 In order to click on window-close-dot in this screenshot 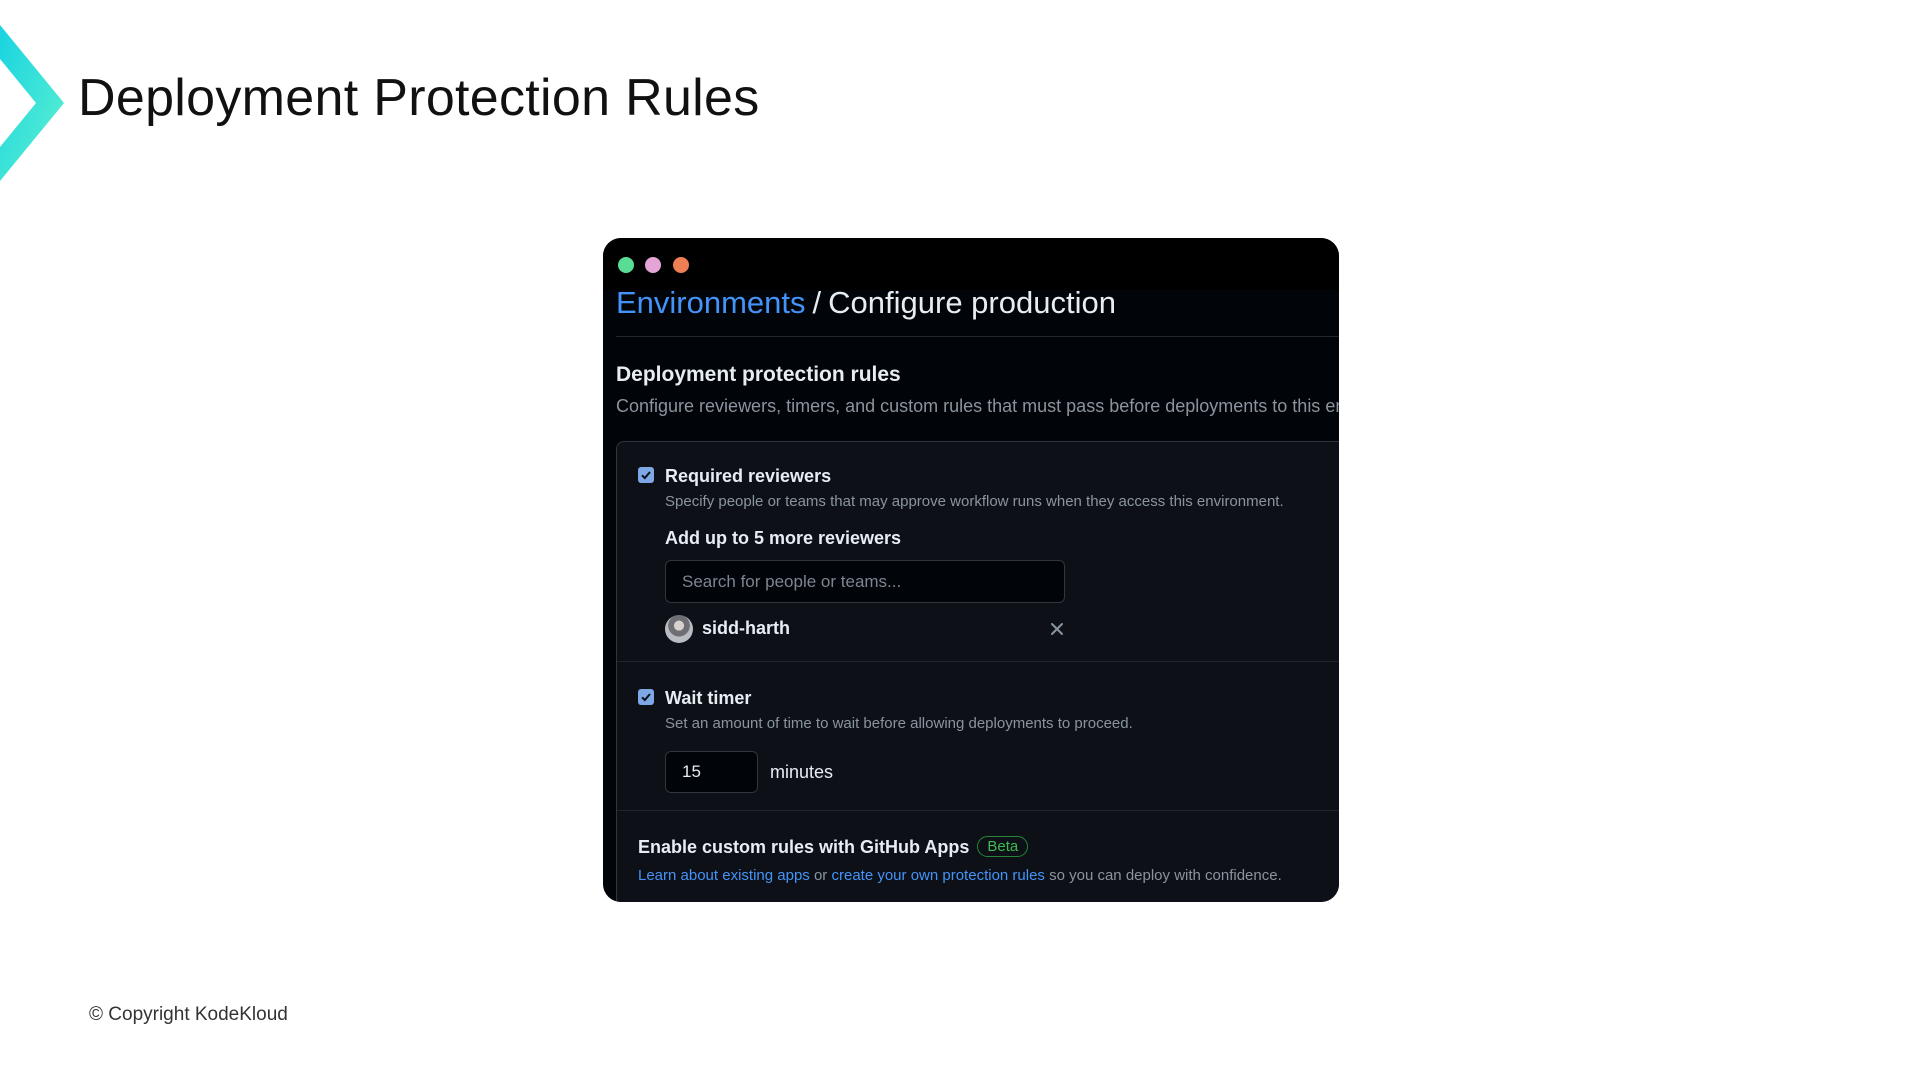, I will do `click(681, 265)`.